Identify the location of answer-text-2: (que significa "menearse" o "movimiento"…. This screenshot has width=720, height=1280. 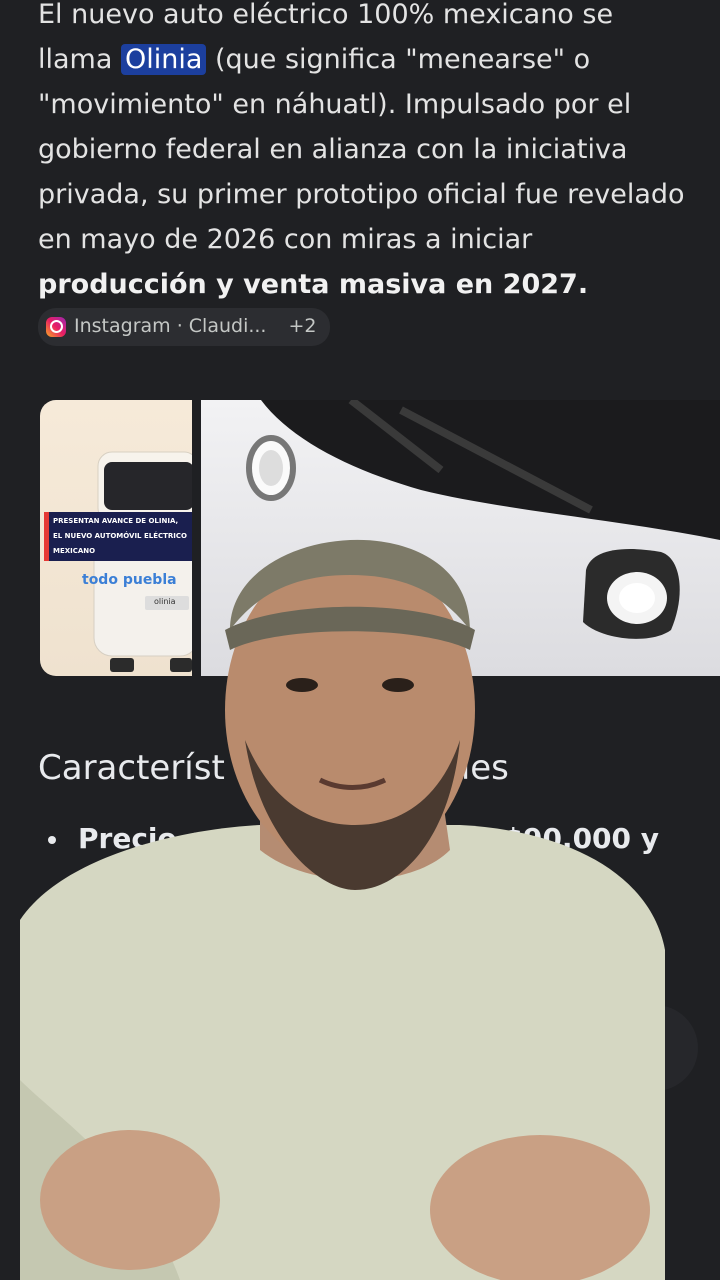
(361, 149).